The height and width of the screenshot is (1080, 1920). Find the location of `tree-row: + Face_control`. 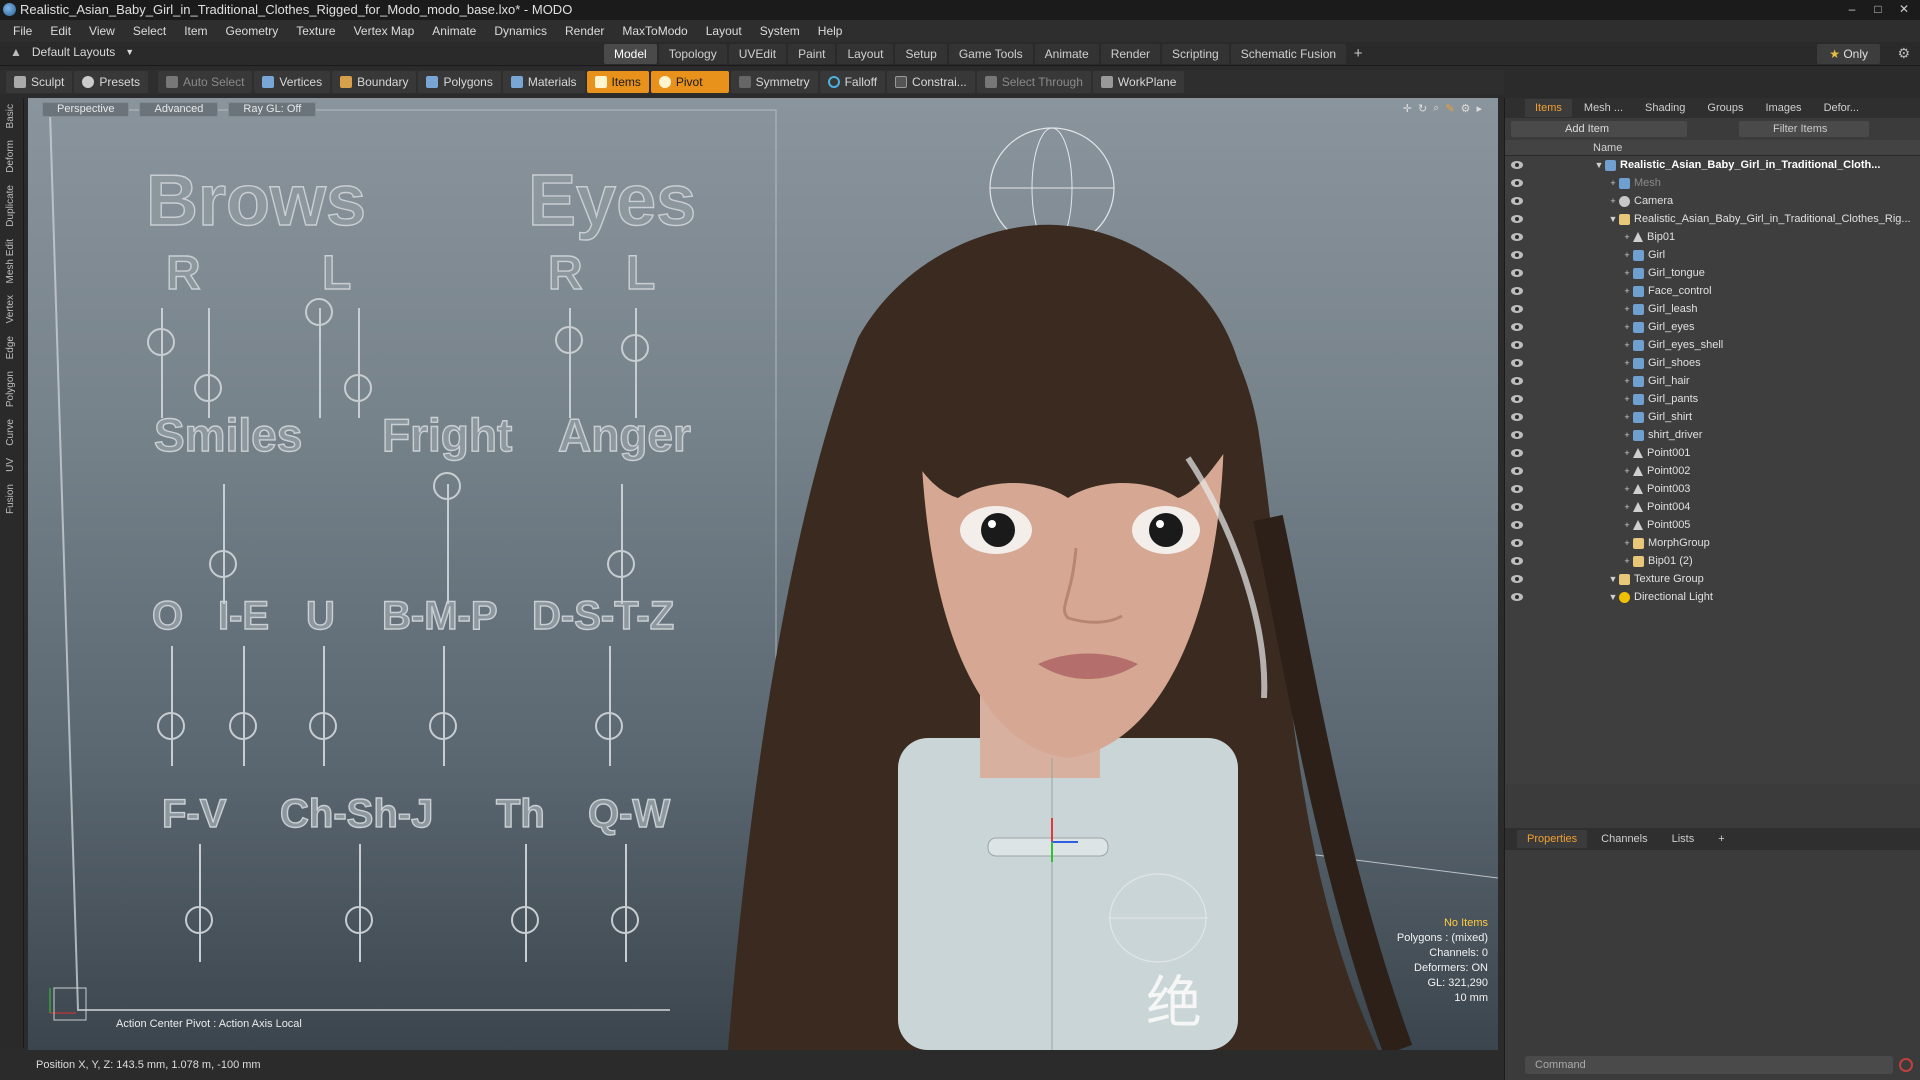

tree-row: + Face_control is located at coordinates (1712, 291).